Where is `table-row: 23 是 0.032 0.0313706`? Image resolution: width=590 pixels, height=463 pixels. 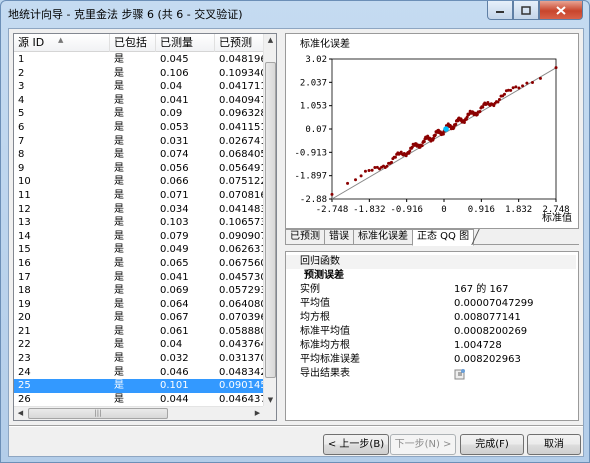 table-row: 23 是 0.032 0.0313706 is located at coordinates (139, 359).